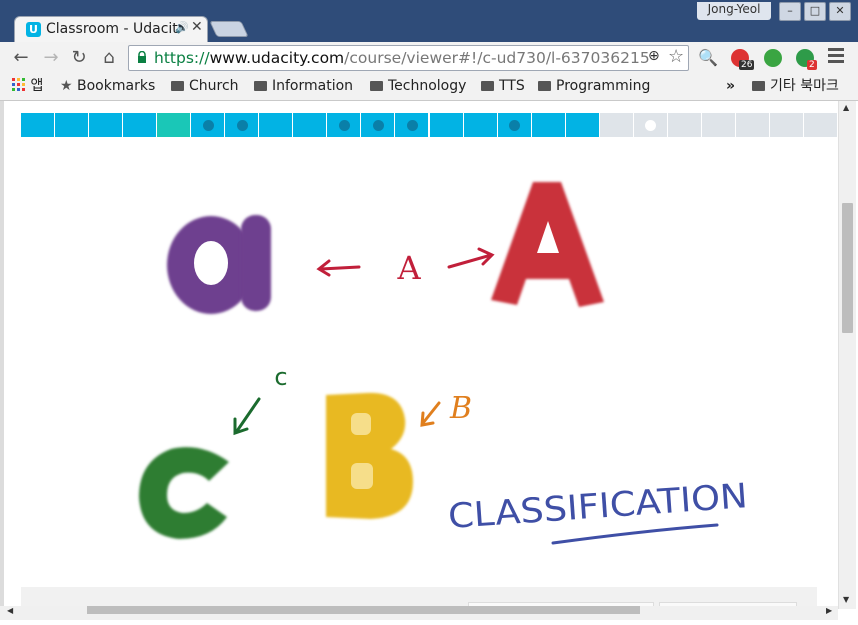 Image resolution: width=858 pixels, height=625 pixels. I want to click on green-balloon-extension-icon, so click(773, 58).